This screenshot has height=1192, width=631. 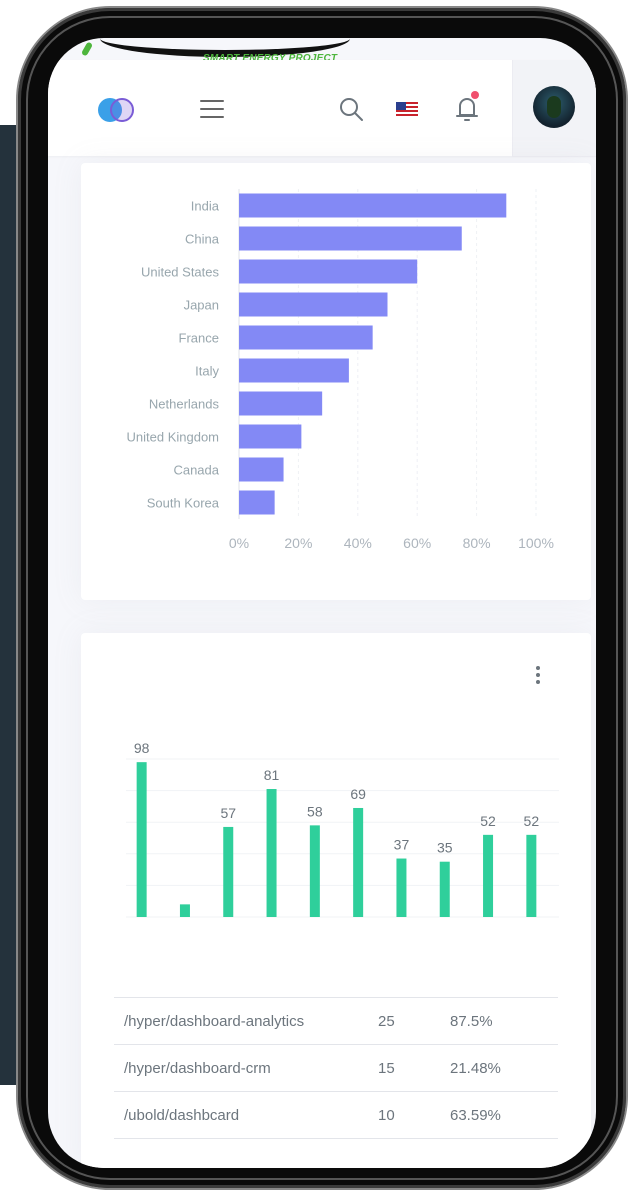 What do you see at coordinates (536, 543) in the screenshot?
I see `x-tick-label: 100%` at bounding box center [536, 543].